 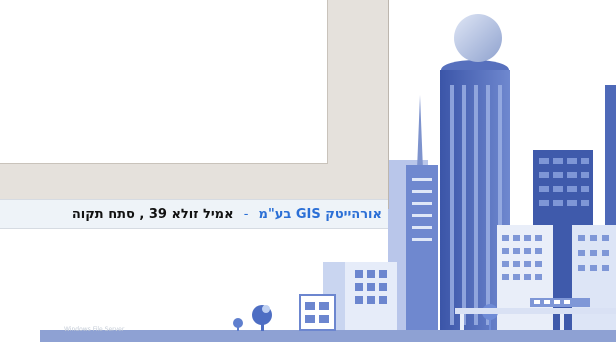 What do you see at coordinates (152, 214) in the screenshot?
I see `company-address: אמיל זולא 39 , סתח תקוה` at bounding box center [152, 214].